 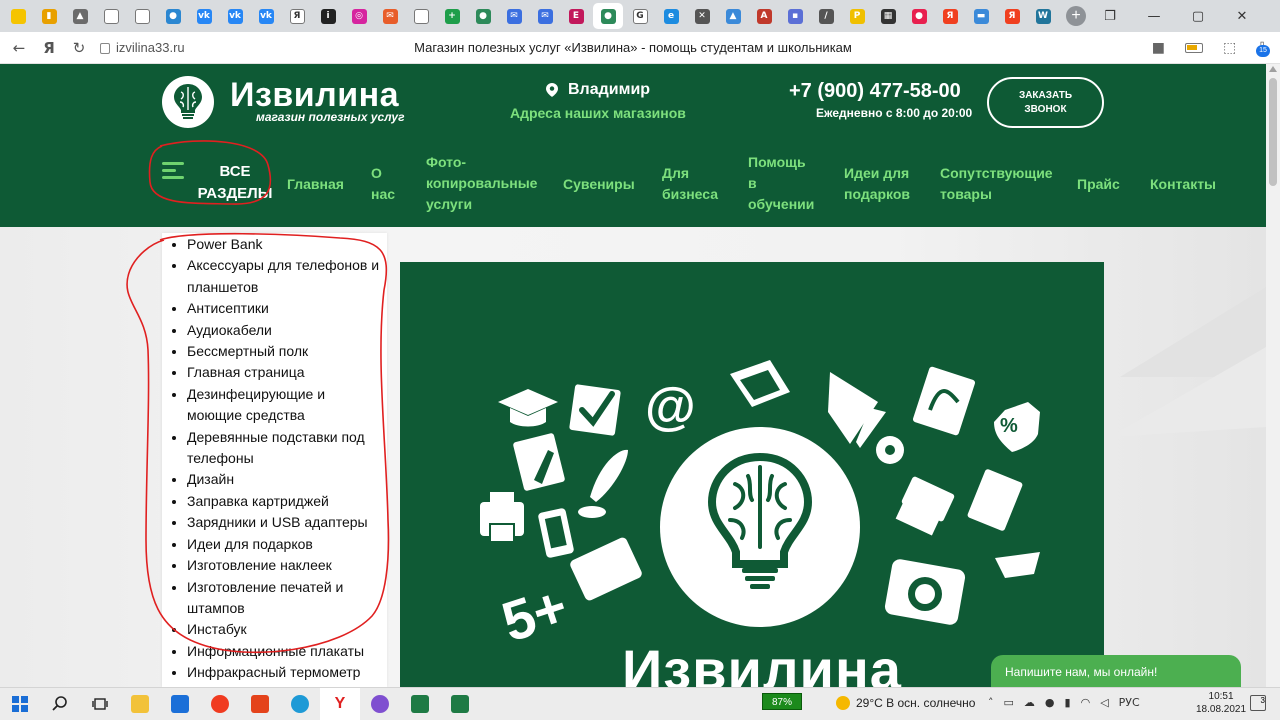 What do you see at coordinates (1029, 702) in the screenshot?
I see `onedrive-icon: ☁` at bounding box center [1029, 702].